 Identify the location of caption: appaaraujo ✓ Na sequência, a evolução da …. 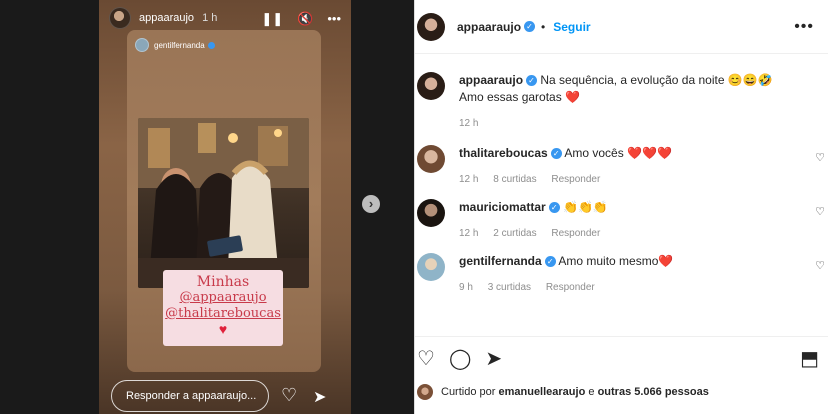
(621, 100).